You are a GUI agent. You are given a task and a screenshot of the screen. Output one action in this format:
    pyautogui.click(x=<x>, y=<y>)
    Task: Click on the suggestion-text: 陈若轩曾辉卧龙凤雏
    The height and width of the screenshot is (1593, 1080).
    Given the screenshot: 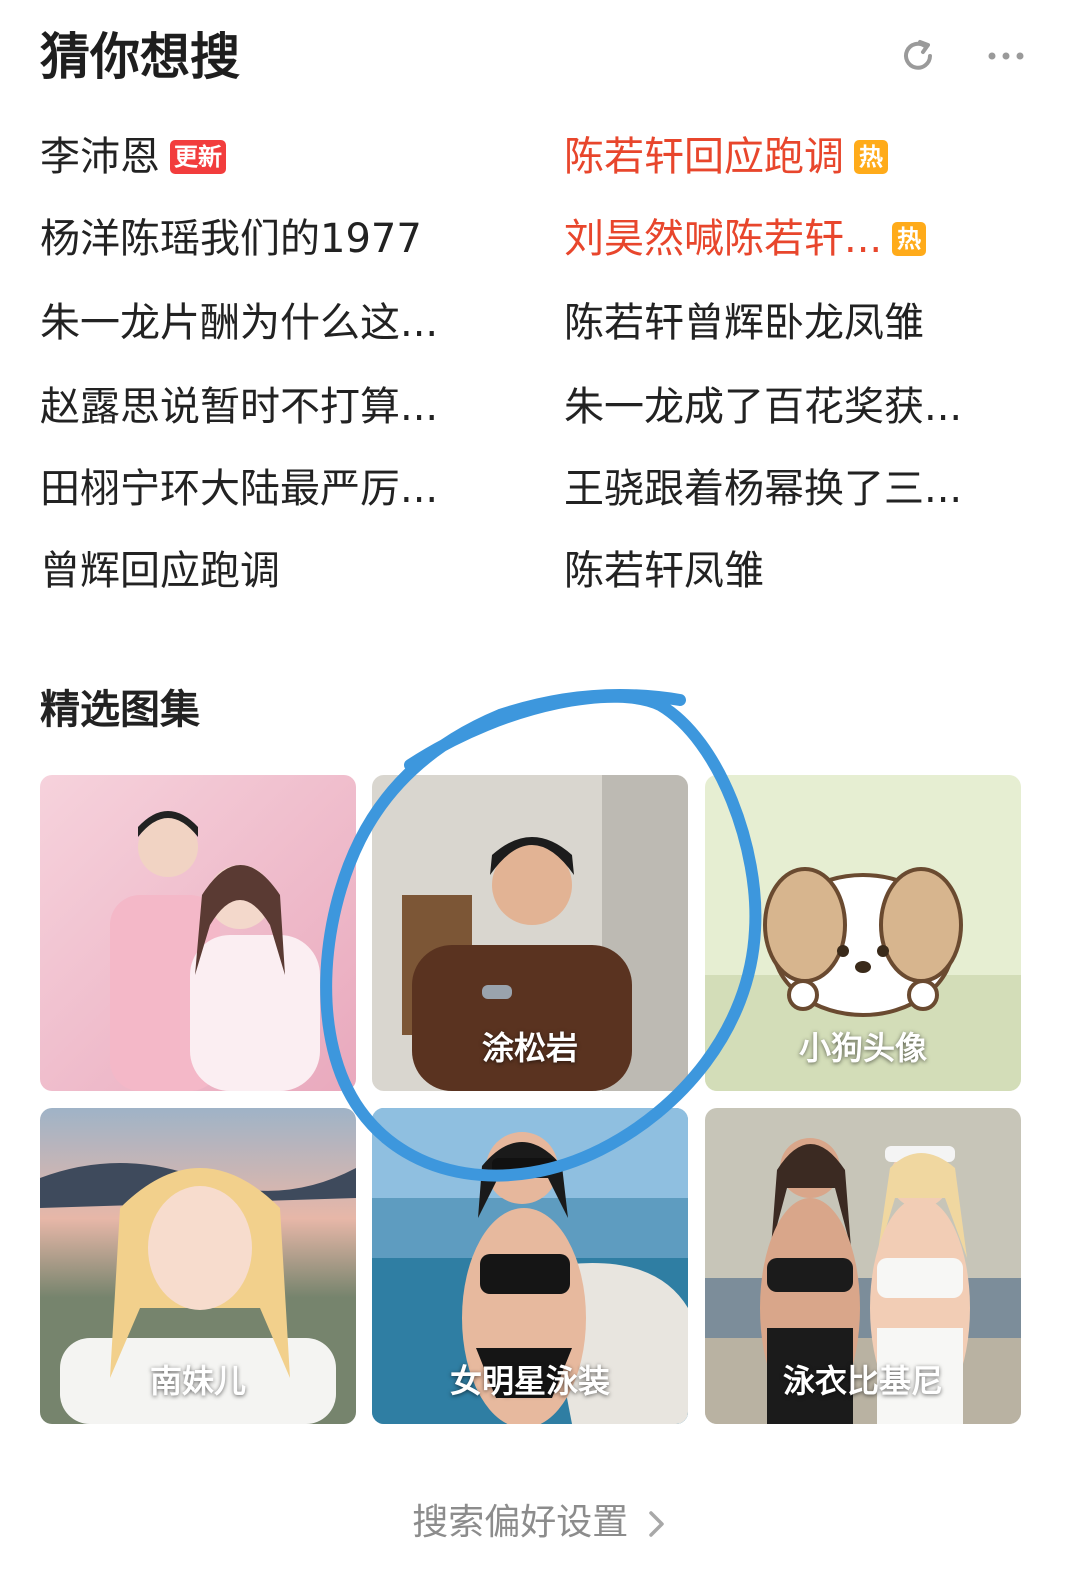 What is the action you would take?
    pyautogui.click(x=744, y=323)
    